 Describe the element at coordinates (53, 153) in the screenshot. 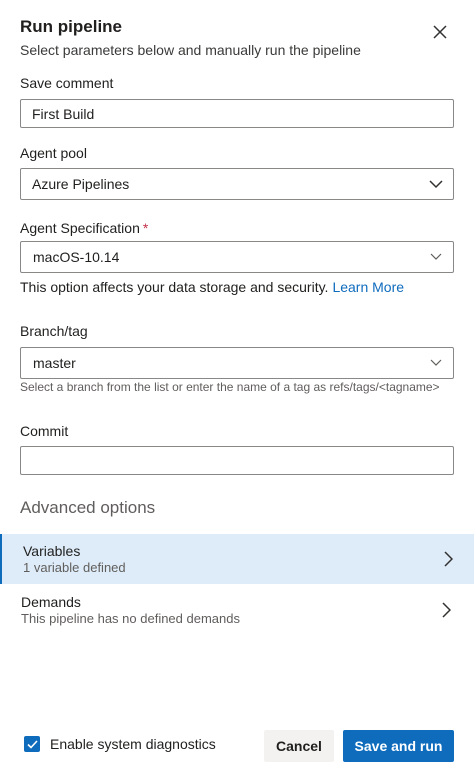

I see `agent-pool-label: Agent pool` at that location.